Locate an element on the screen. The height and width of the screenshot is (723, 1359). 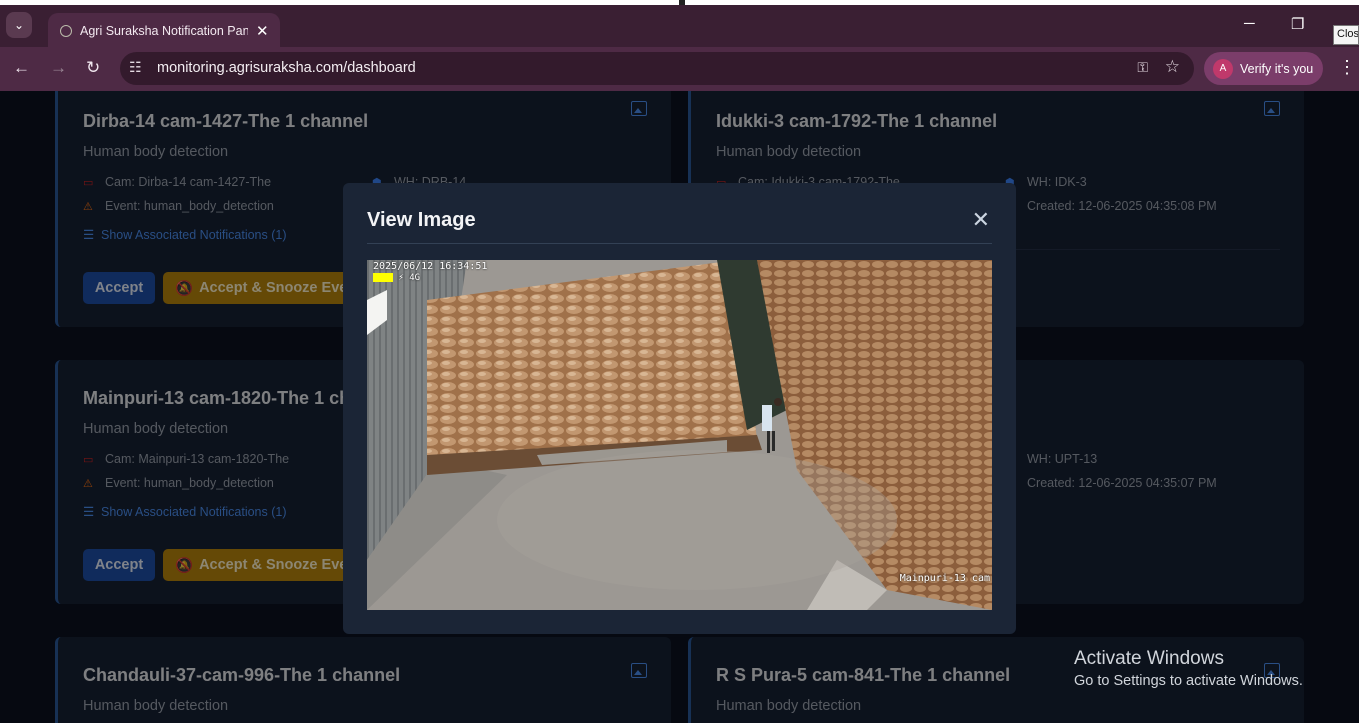
watermark-title: Activate Windows is located at coordinates (1149, 658).